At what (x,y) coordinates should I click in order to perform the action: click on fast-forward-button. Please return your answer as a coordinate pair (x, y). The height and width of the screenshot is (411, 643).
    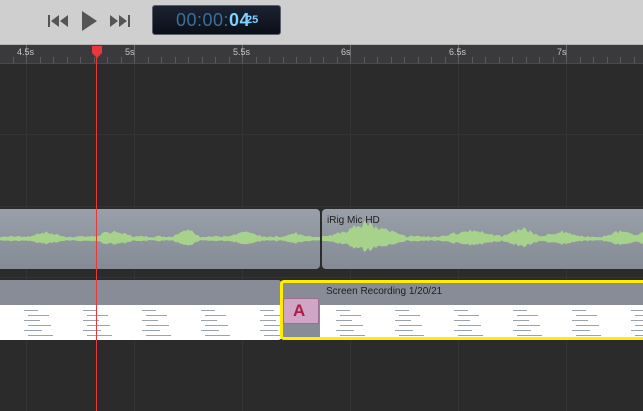
    Looking at the image, I should click on (120, 21).